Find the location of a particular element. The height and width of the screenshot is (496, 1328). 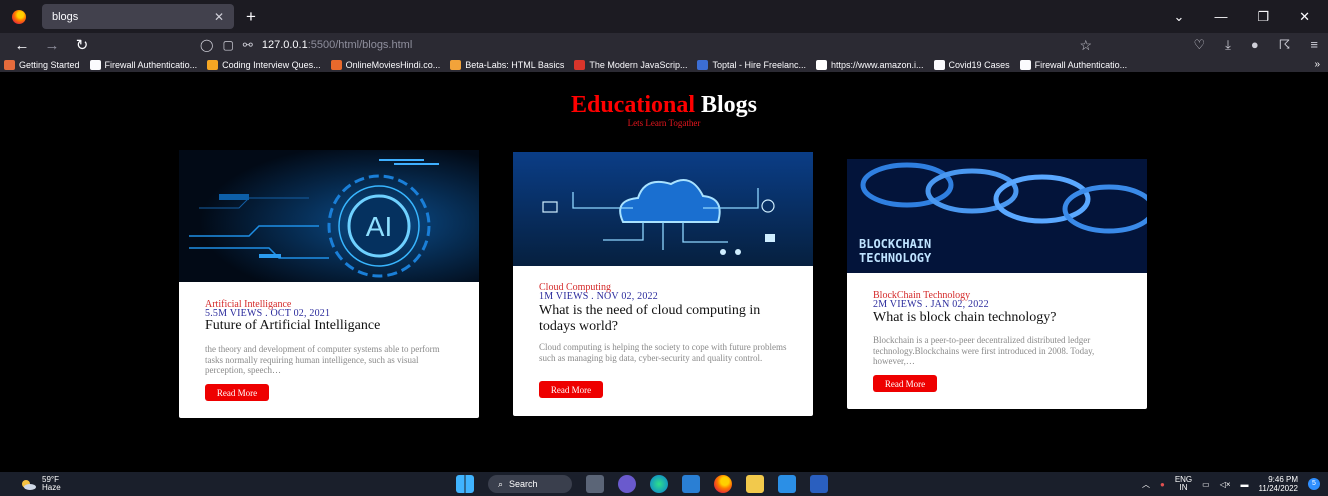

address-bar: ◯ ▢ ⚯ 127.0.0.1:5500/html/blogs.html ☆ is located at coordinates (646, 45).